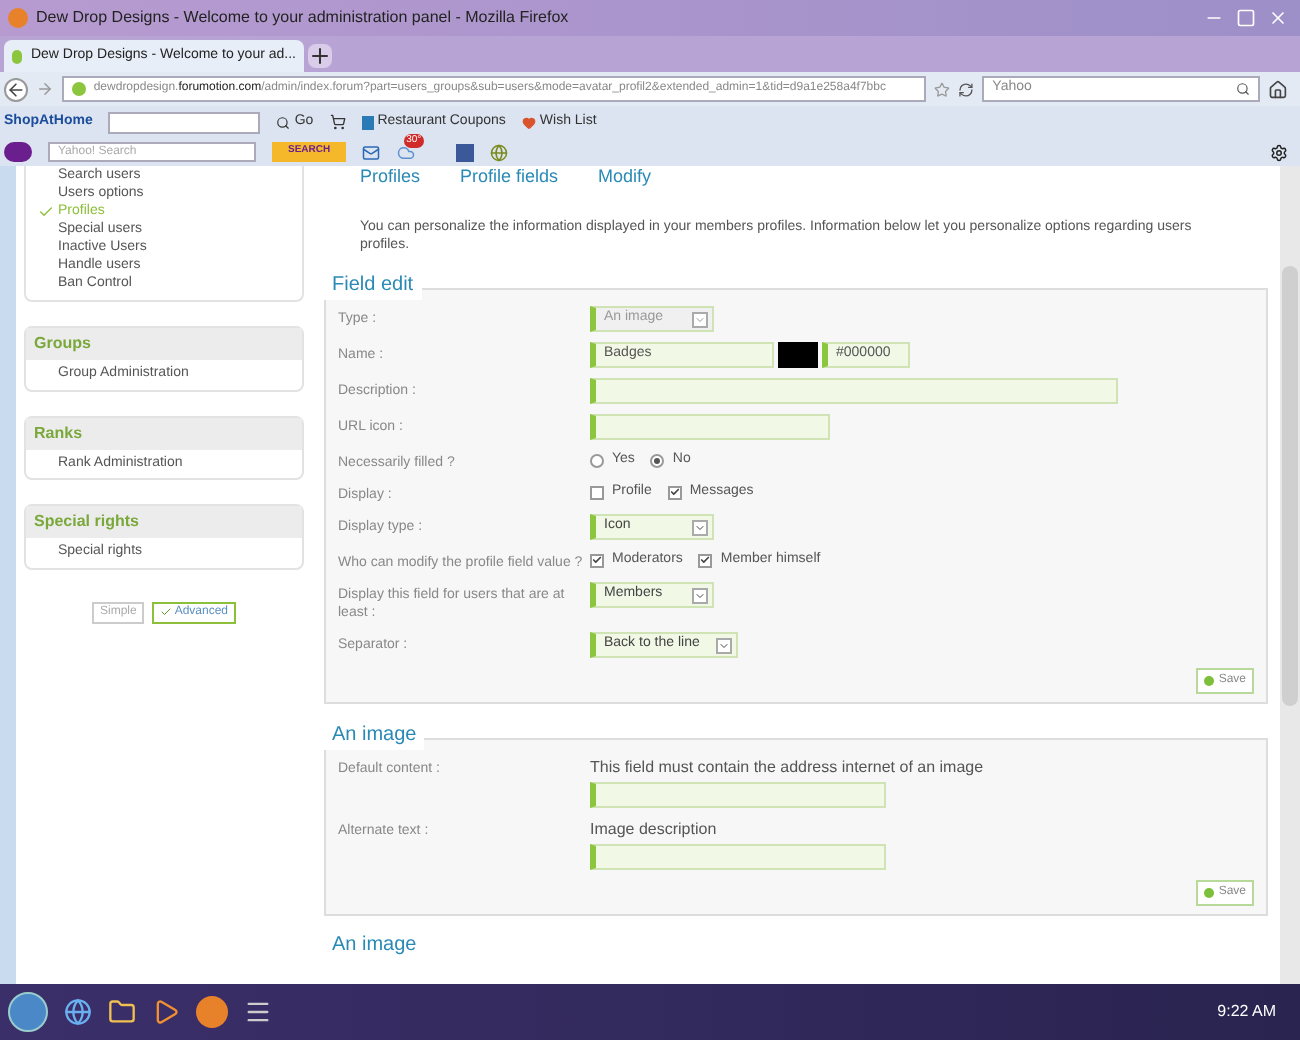 The image size is (1300, 1040). What do you see at coordinates (371, 152) in the screenshot?
I see `mail-icon` at bounding box center [371, 152].